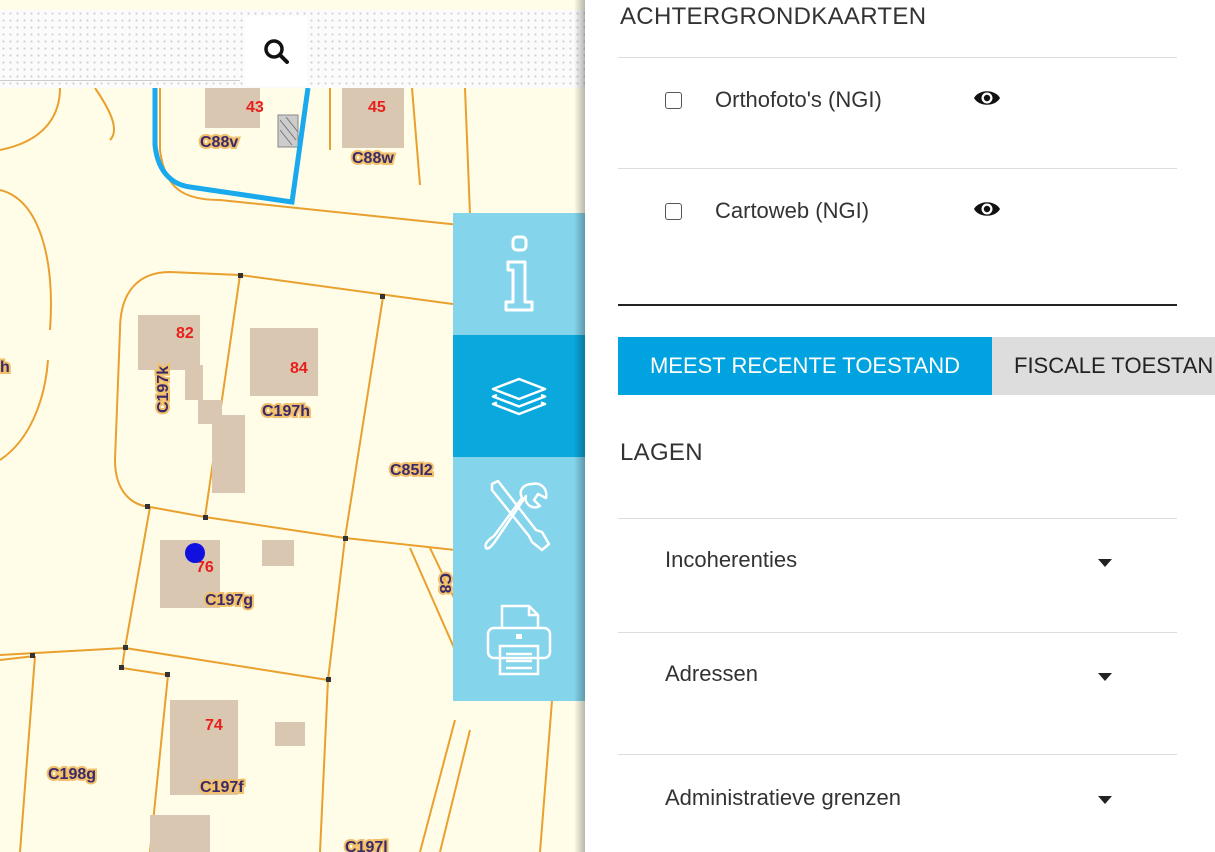 The image size is (1215, 852). I want to click on layers-button, so click(519, 396).